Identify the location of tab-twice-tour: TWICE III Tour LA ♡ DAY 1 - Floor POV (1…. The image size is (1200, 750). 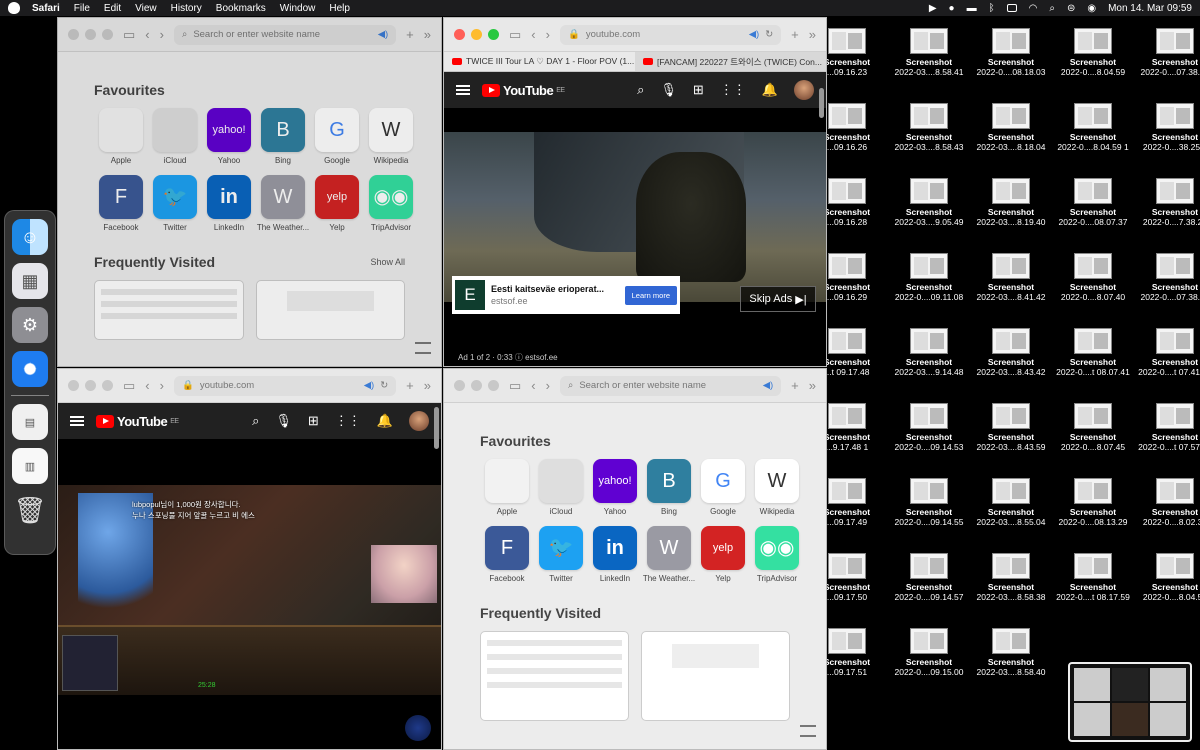
(539, 61).